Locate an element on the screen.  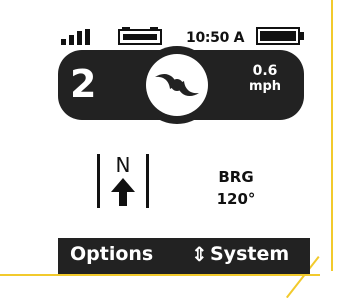
bearing-label: BRG is located at coordinates (236, 177).